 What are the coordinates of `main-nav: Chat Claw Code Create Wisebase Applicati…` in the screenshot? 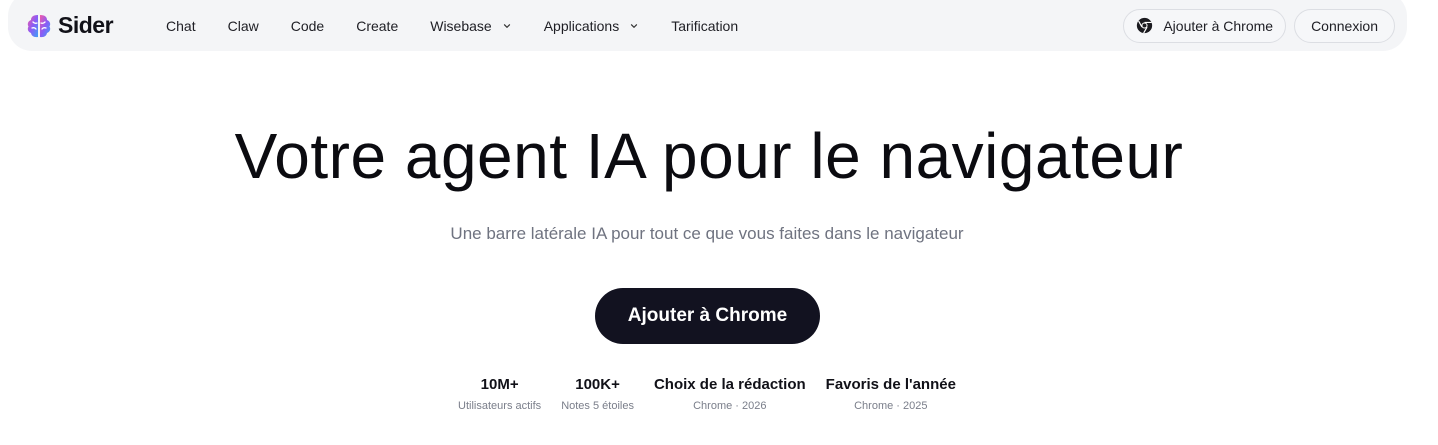 It's located at (452, 26).